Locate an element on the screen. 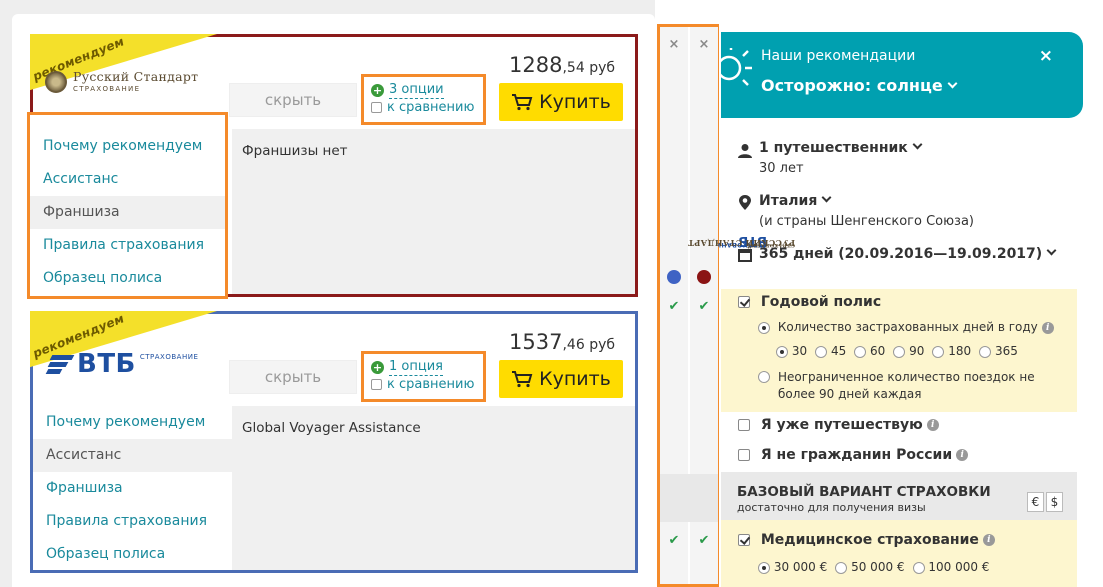 The height and width of the screenshot is (587, 1103). price-cents: ,54 is located at coordinates (573, 68).